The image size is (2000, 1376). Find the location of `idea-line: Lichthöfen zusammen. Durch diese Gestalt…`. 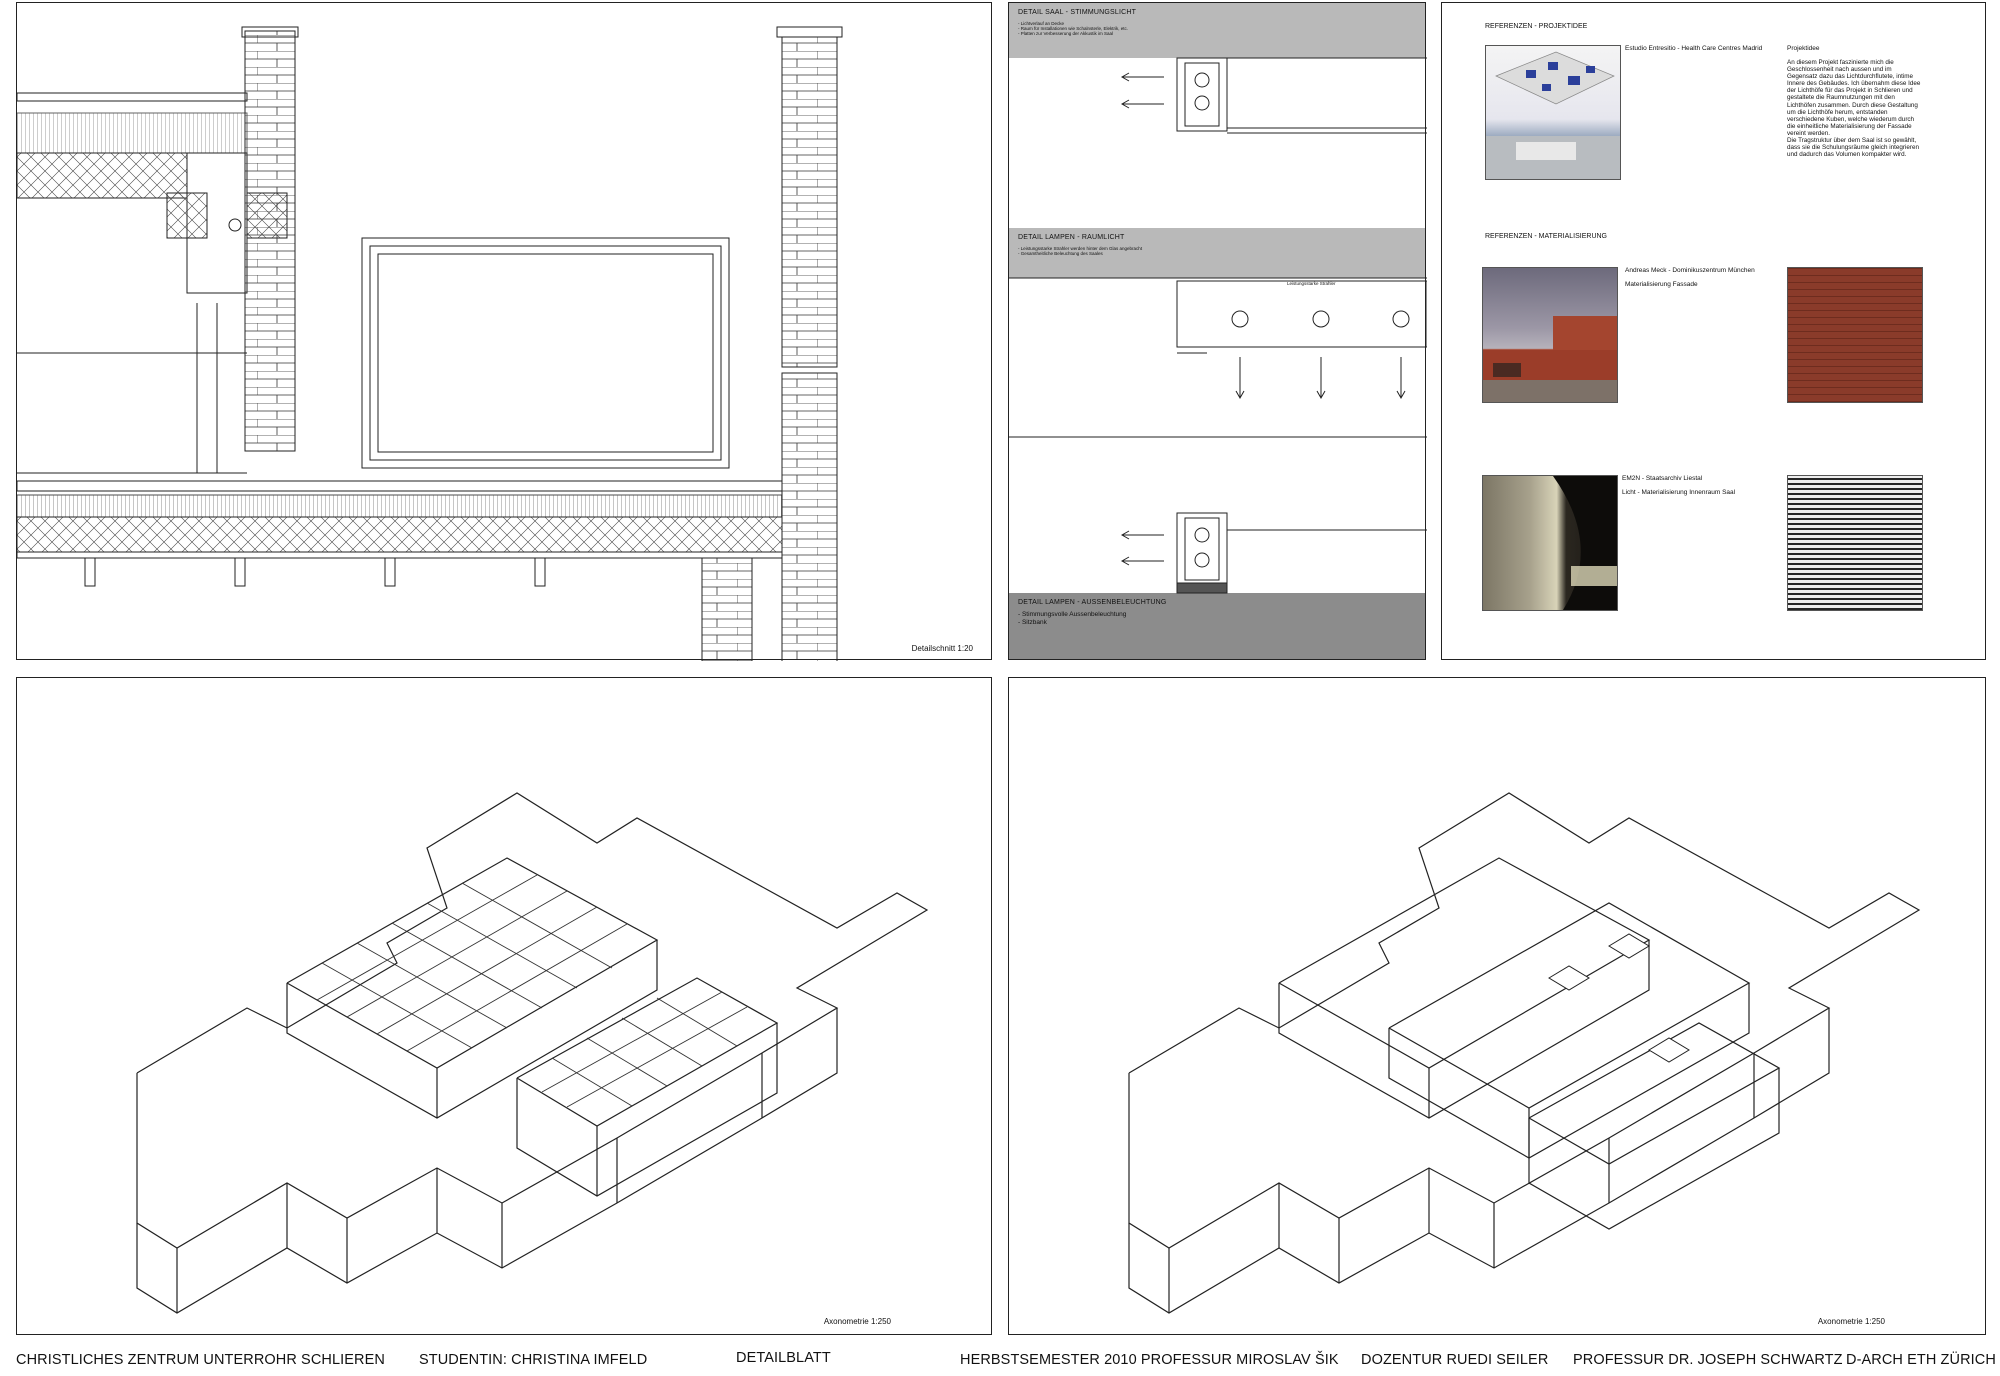

idea-line: Lichthöfen zusammen. Durch diese Gestalt… is located at coordinates (1852, 105).